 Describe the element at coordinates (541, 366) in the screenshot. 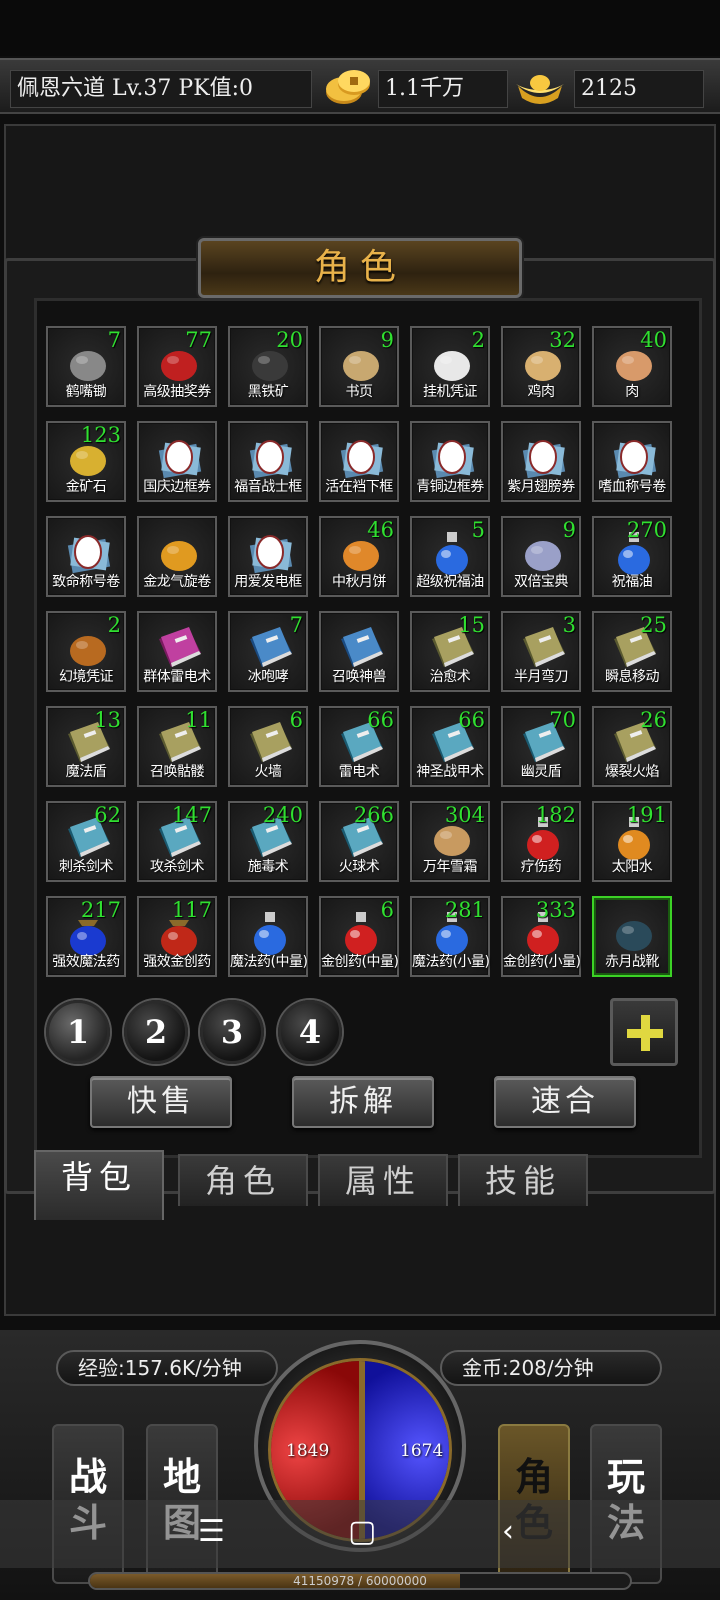

I see `inventory-slot: 32 鸡肉` at that location.